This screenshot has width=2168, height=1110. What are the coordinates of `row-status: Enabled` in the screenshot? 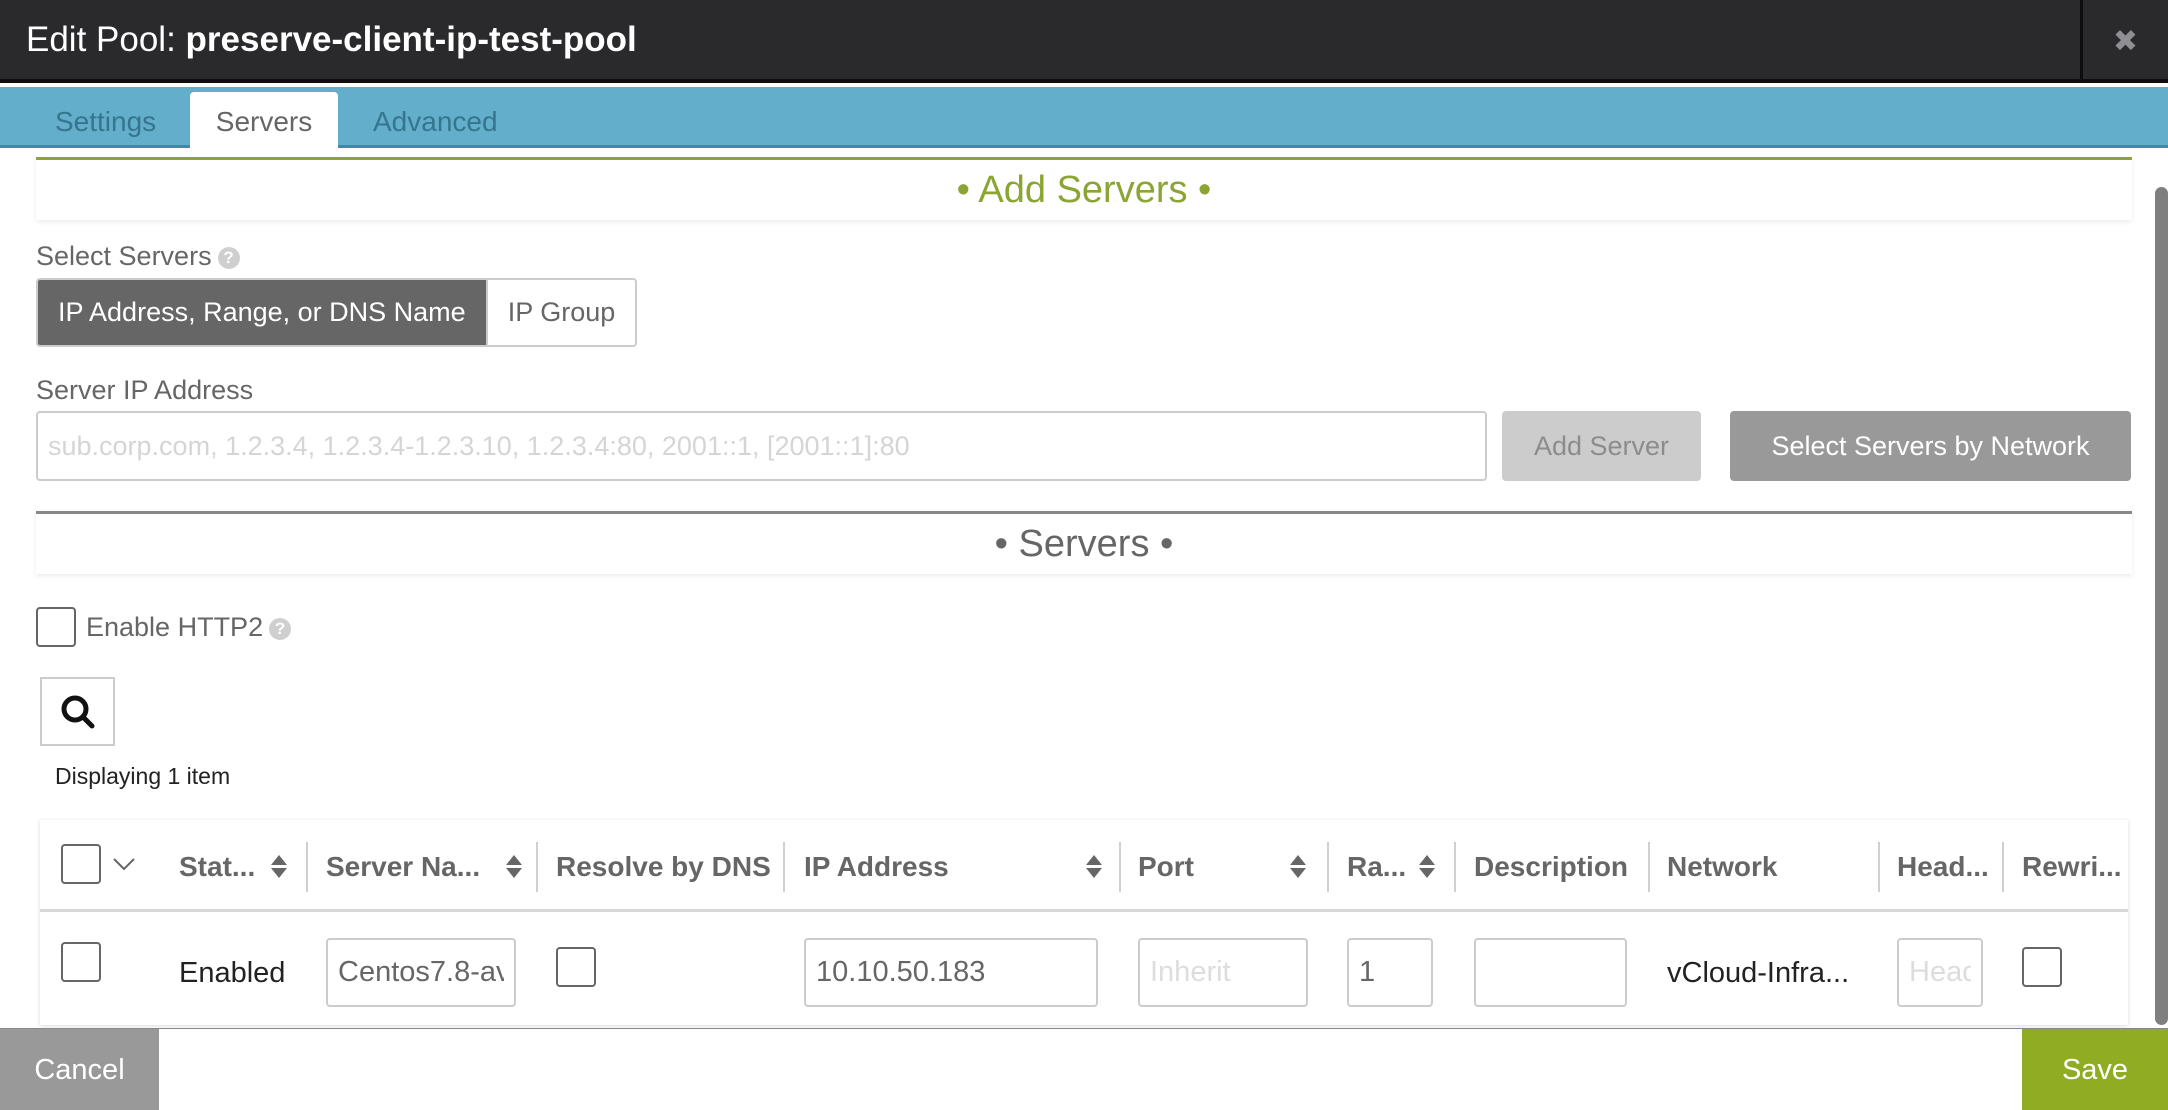 It's located at (232, 973).